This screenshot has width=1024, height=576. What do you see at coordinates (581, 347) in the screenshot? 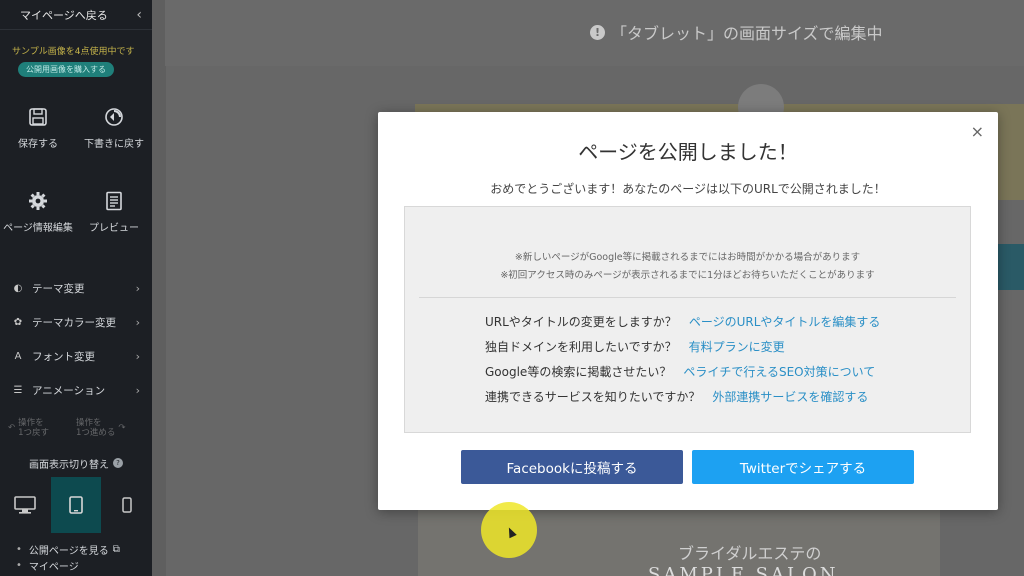
I see `qa-question: 独自ドメインを利用したいですか？` at bounding box center [581, 347].